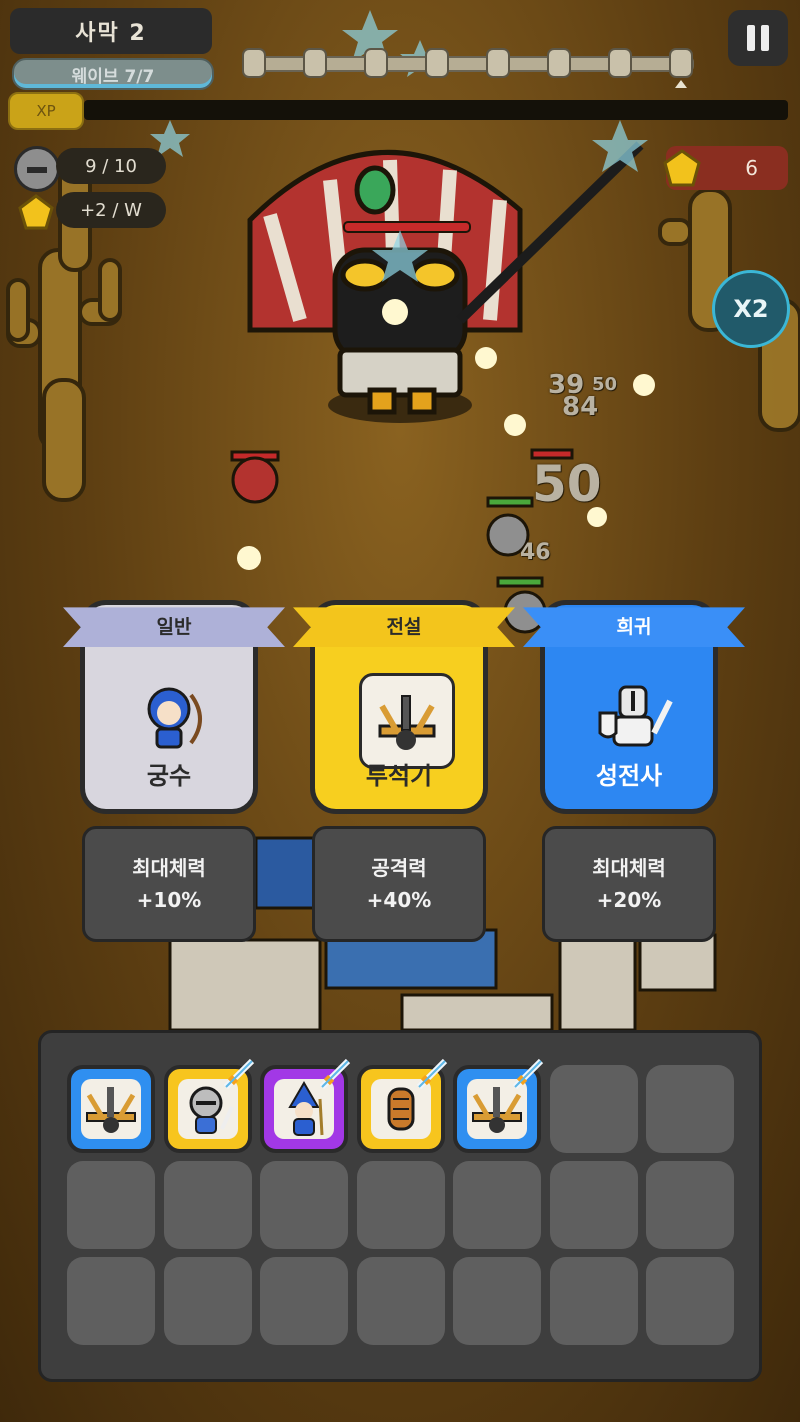 This screenshot has height=1422, width=800. I want to click on inventory-slot-knight, so click(208, 1105).